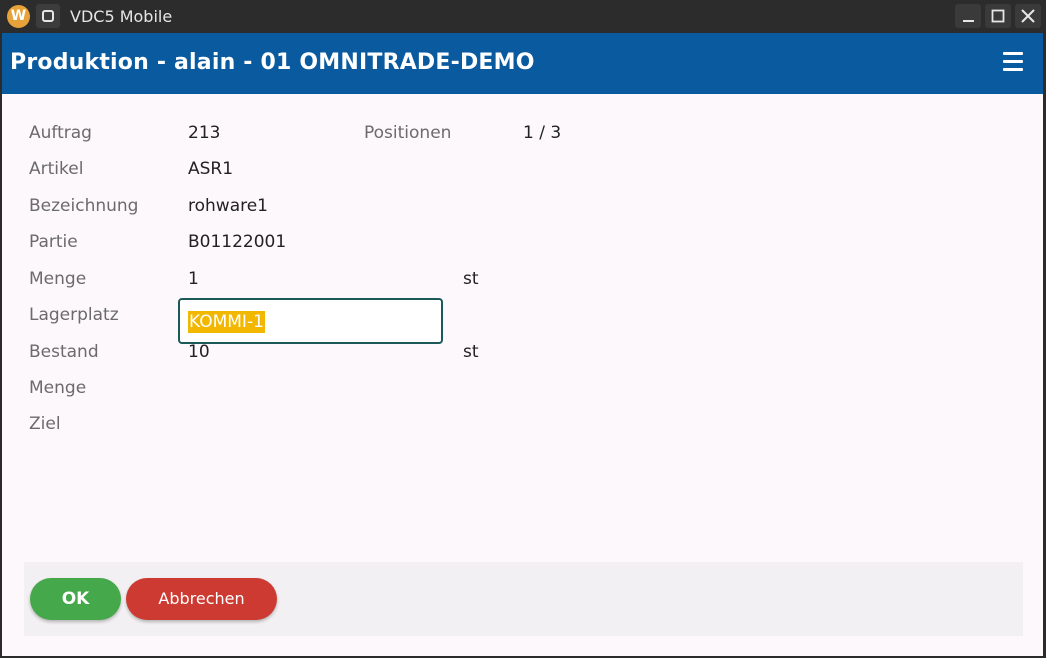  What do you see at coordinates (211, 169) in the screenshot?
I see `value-artikel: ASR1` at bounding box center [211, 169].